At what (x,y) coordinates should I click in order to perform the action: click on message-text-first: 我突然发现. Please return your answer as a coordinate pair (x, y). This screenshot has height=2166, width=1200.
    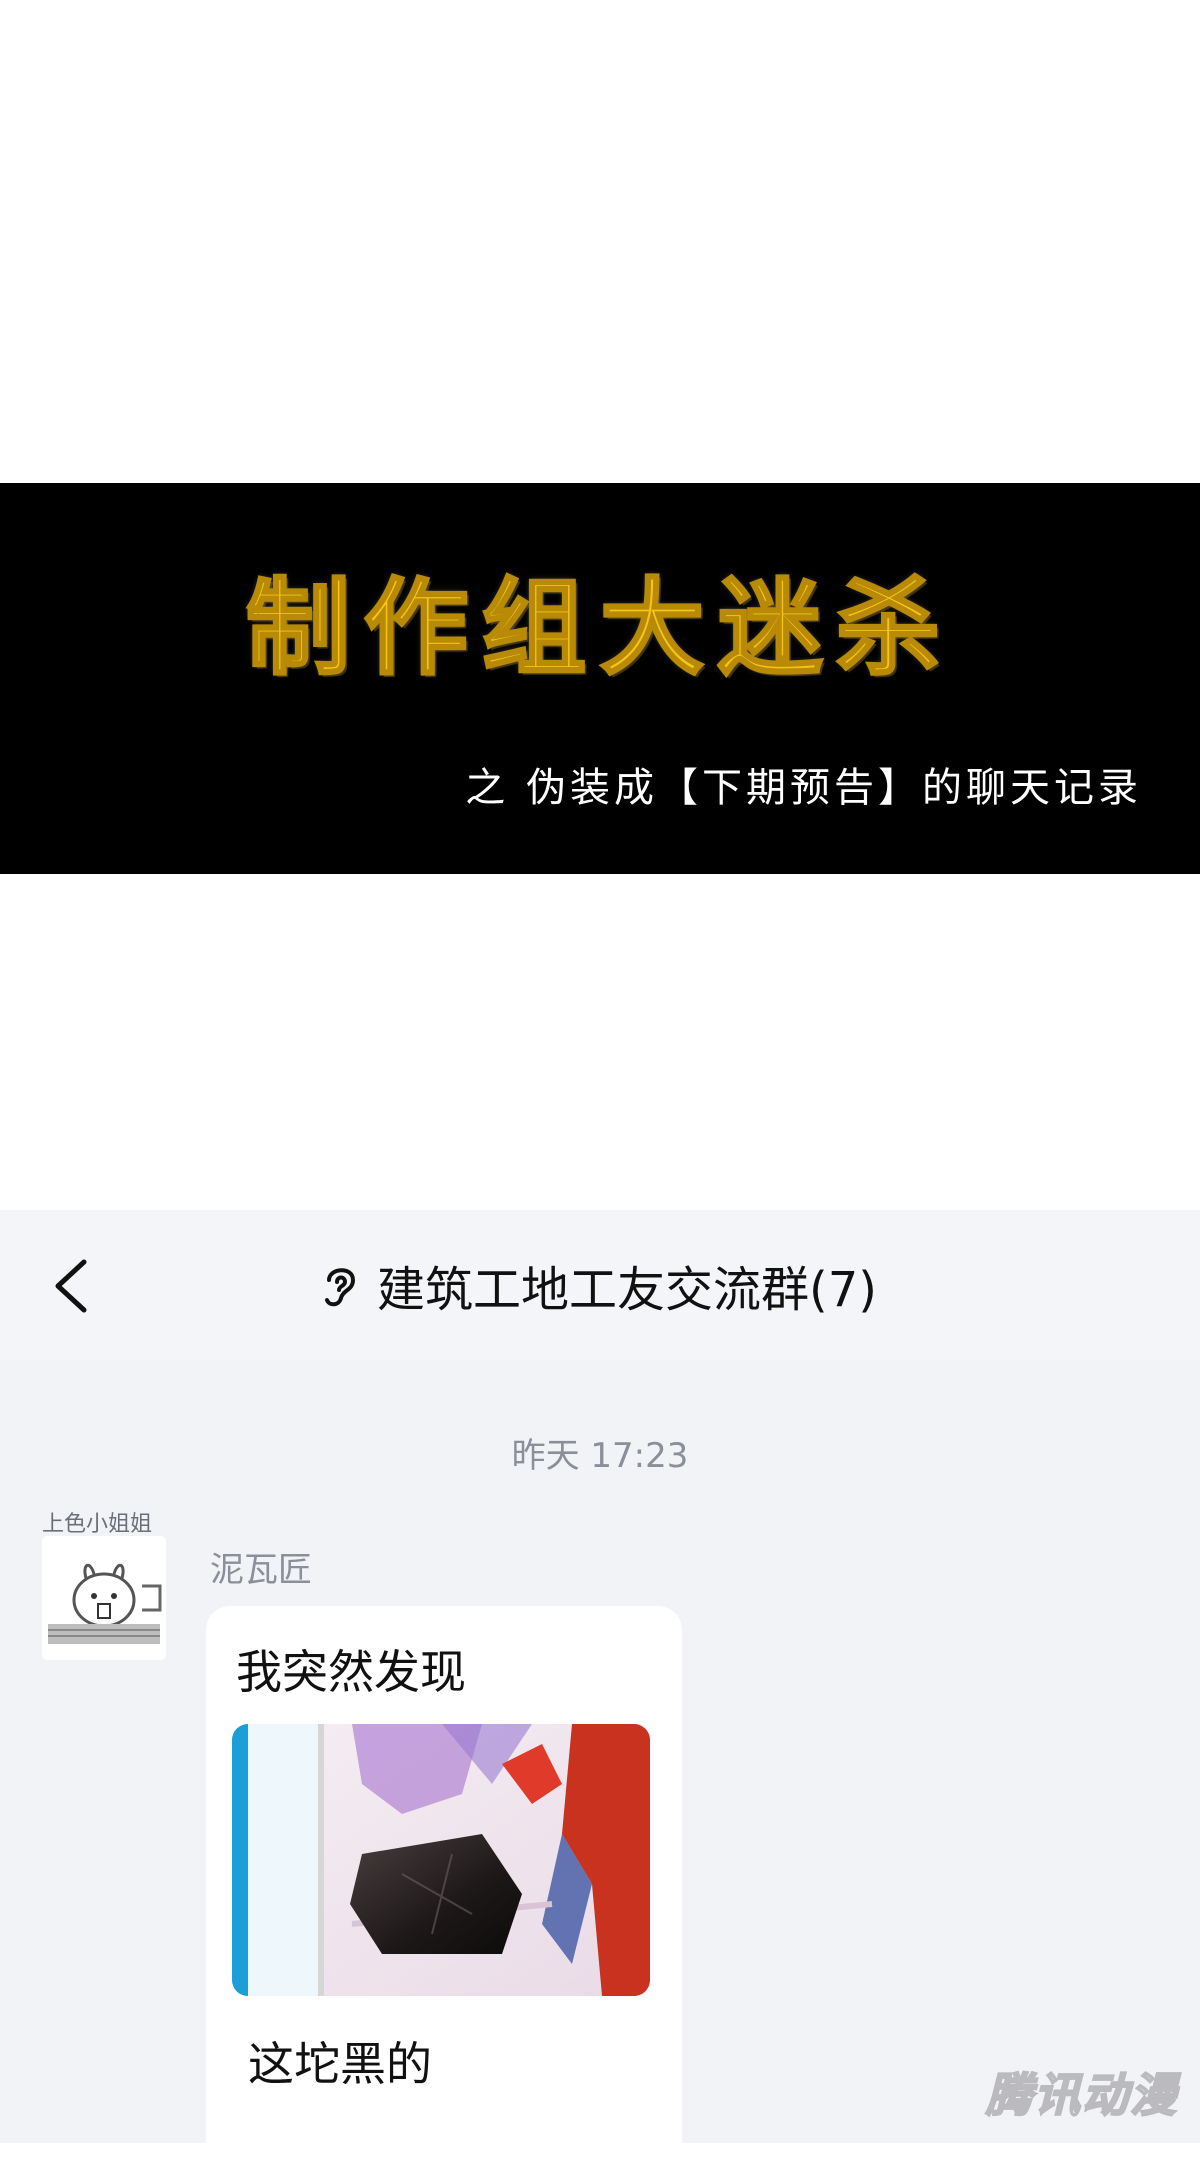
    Looking at the image, I should click on (351, 1672).